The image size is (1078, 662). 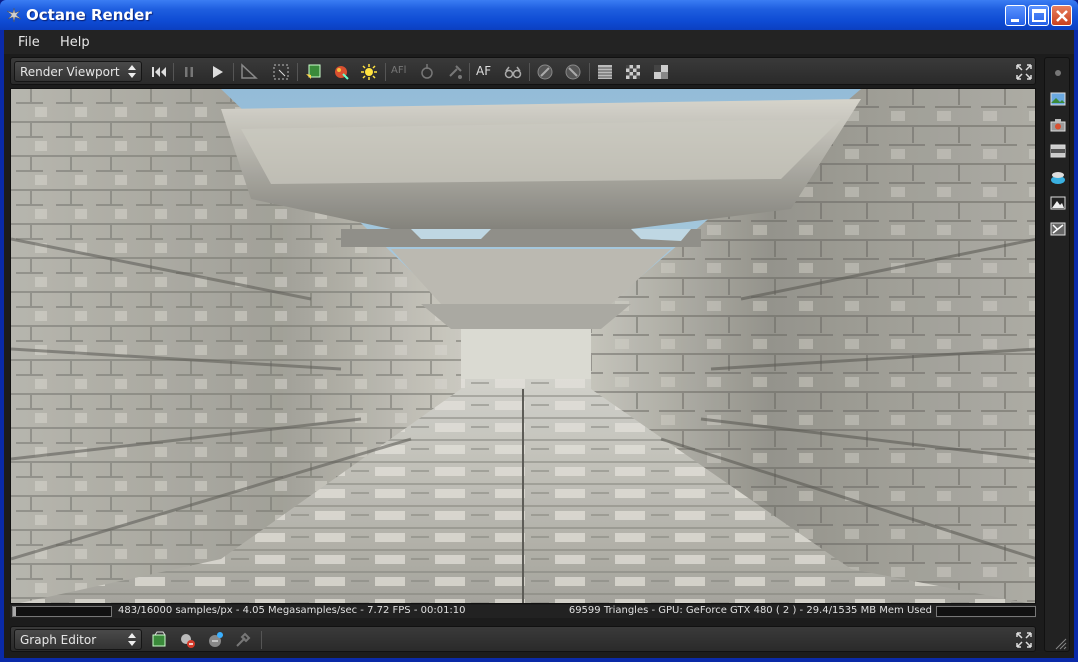 What do you see at coordinates (341, 72) in the screenshot?
I see `pick-material-icon` at bounding box center [341, 72].